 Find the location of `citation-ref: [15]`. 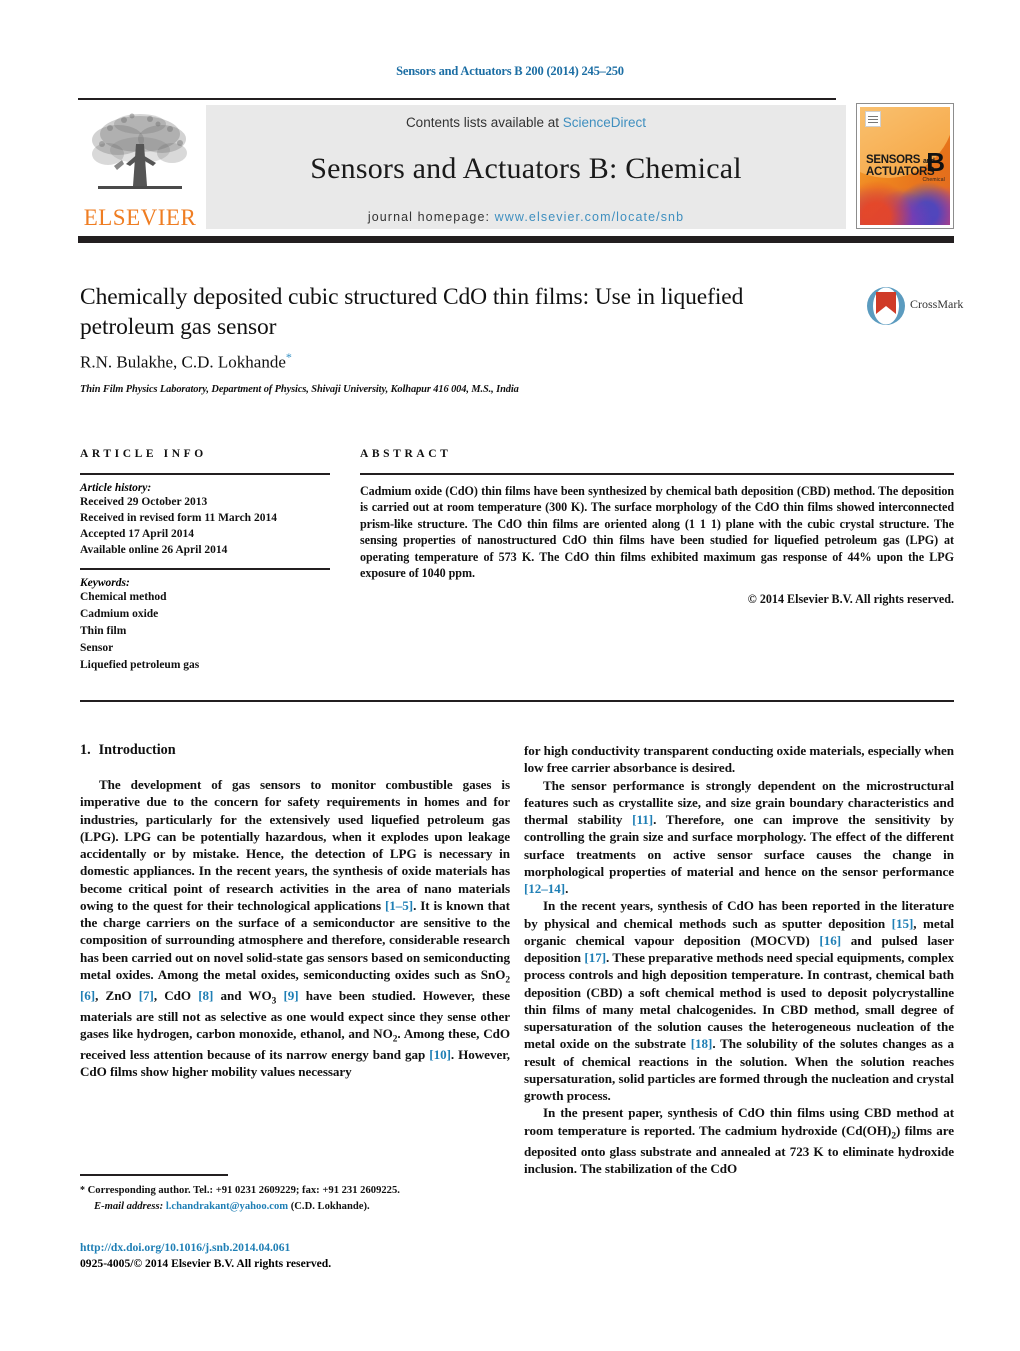

citation-ref: [15] is located at coordinates (903, 923).